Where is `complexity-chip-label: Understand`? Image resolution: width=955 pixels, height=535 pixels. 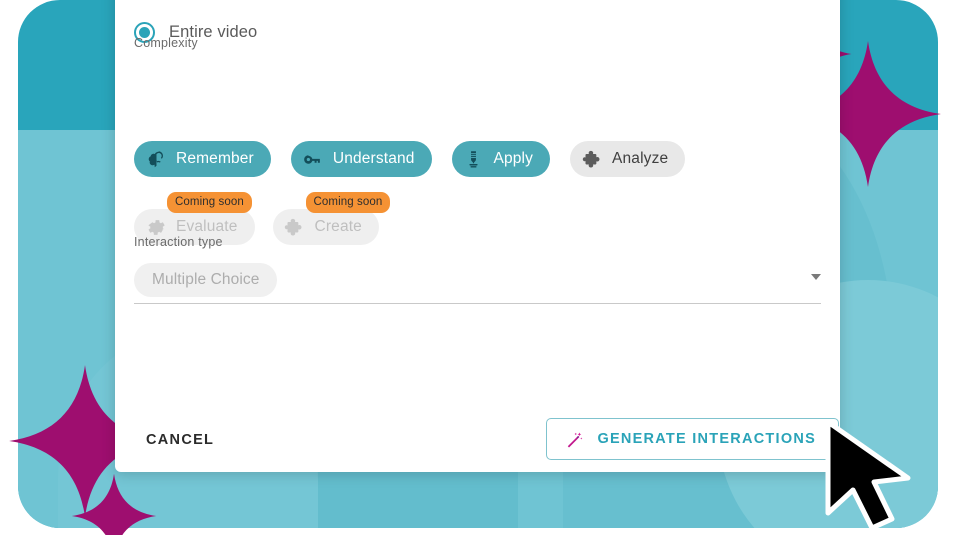 complexity-chip-label: Understand is located at coordinates (373, 158).